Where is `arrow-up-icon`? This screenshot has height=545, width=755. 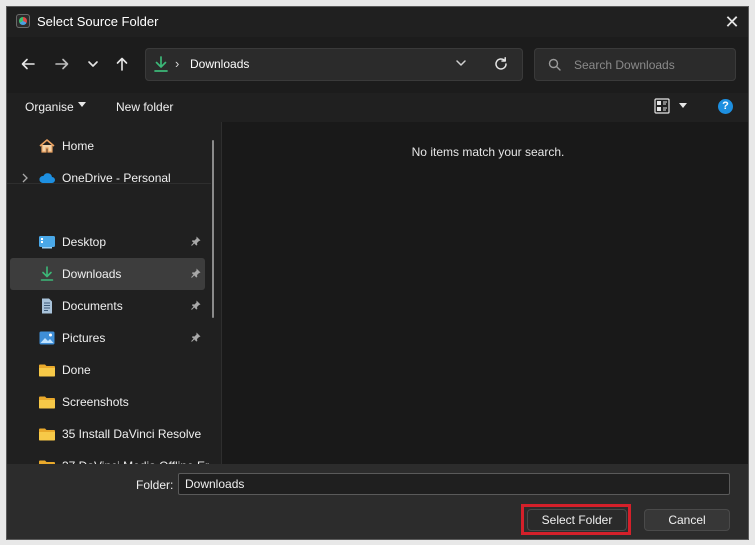 arrow-up-icon is located at coordinates (122, 64).